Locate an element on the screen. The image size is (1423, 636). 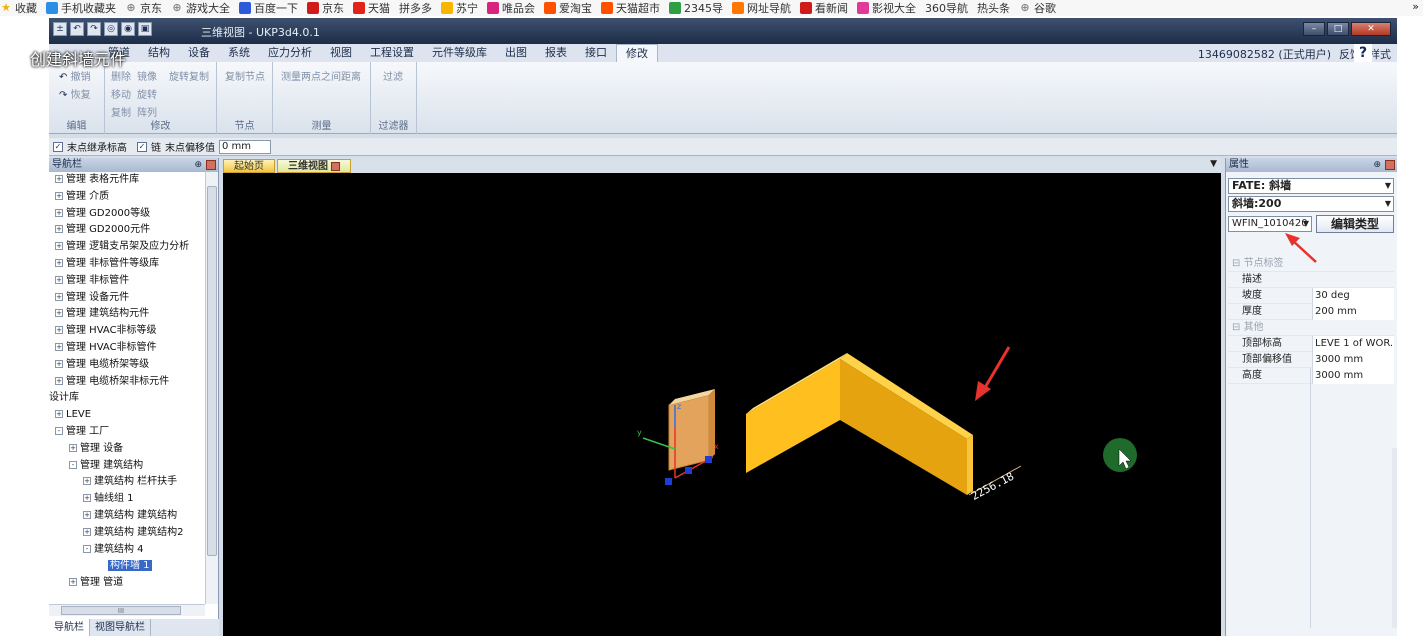
menu-tab: 系统 is located at coordinates (239, 53).